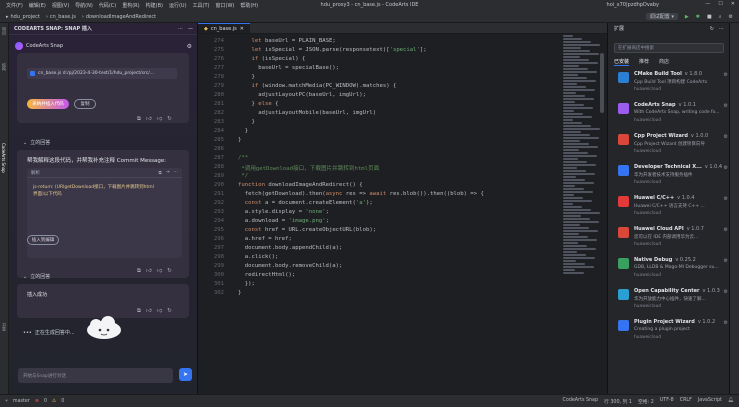 Image resolution: width=739 pixels, height=417 pixels. What do you see at coordinates (265, 239) in the screenshot?
I see `code-line: a.href = href;` at bounding box center [265, 239].